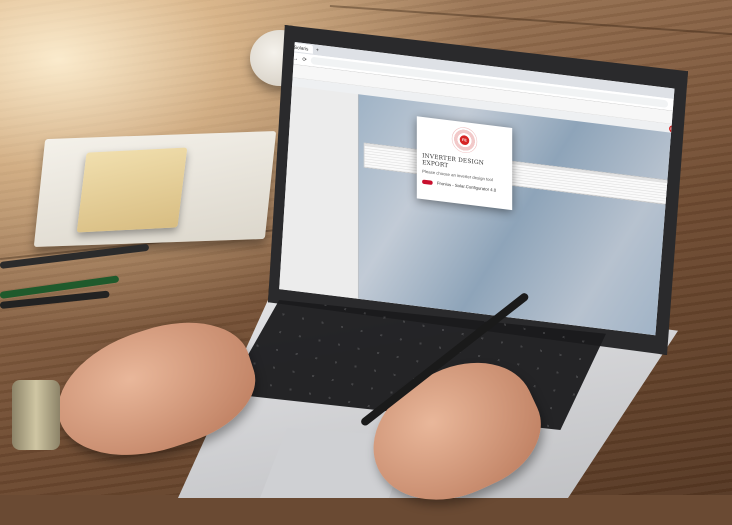 The height and width of the screenshot is (525, 732). I want to click on sidebar, so click(319, 191).